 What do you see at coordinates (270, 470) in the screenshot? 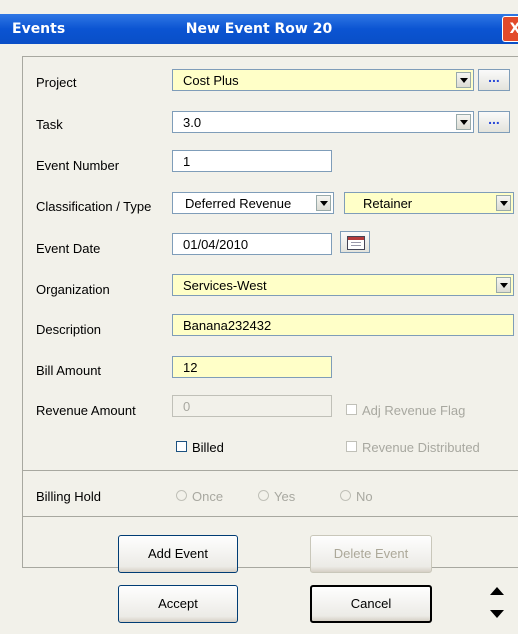
I see `billing-hold-top-divider` at bounding box center [270, 470].